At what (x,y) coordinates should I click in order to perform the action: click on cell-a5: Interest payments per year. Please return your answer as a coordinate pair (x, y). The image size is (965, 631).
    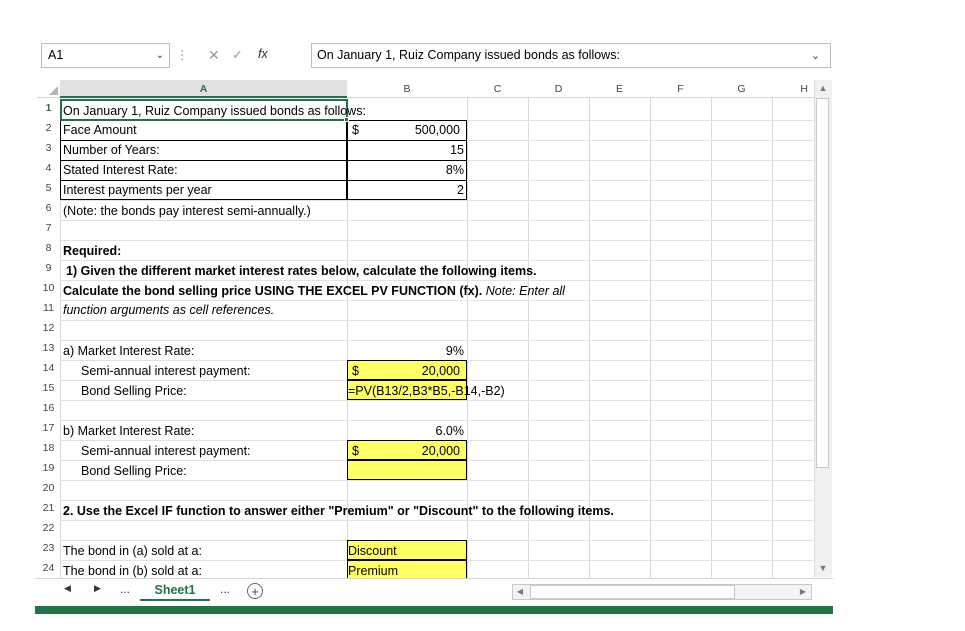
    Looking at the image, I should click on (137, 190).